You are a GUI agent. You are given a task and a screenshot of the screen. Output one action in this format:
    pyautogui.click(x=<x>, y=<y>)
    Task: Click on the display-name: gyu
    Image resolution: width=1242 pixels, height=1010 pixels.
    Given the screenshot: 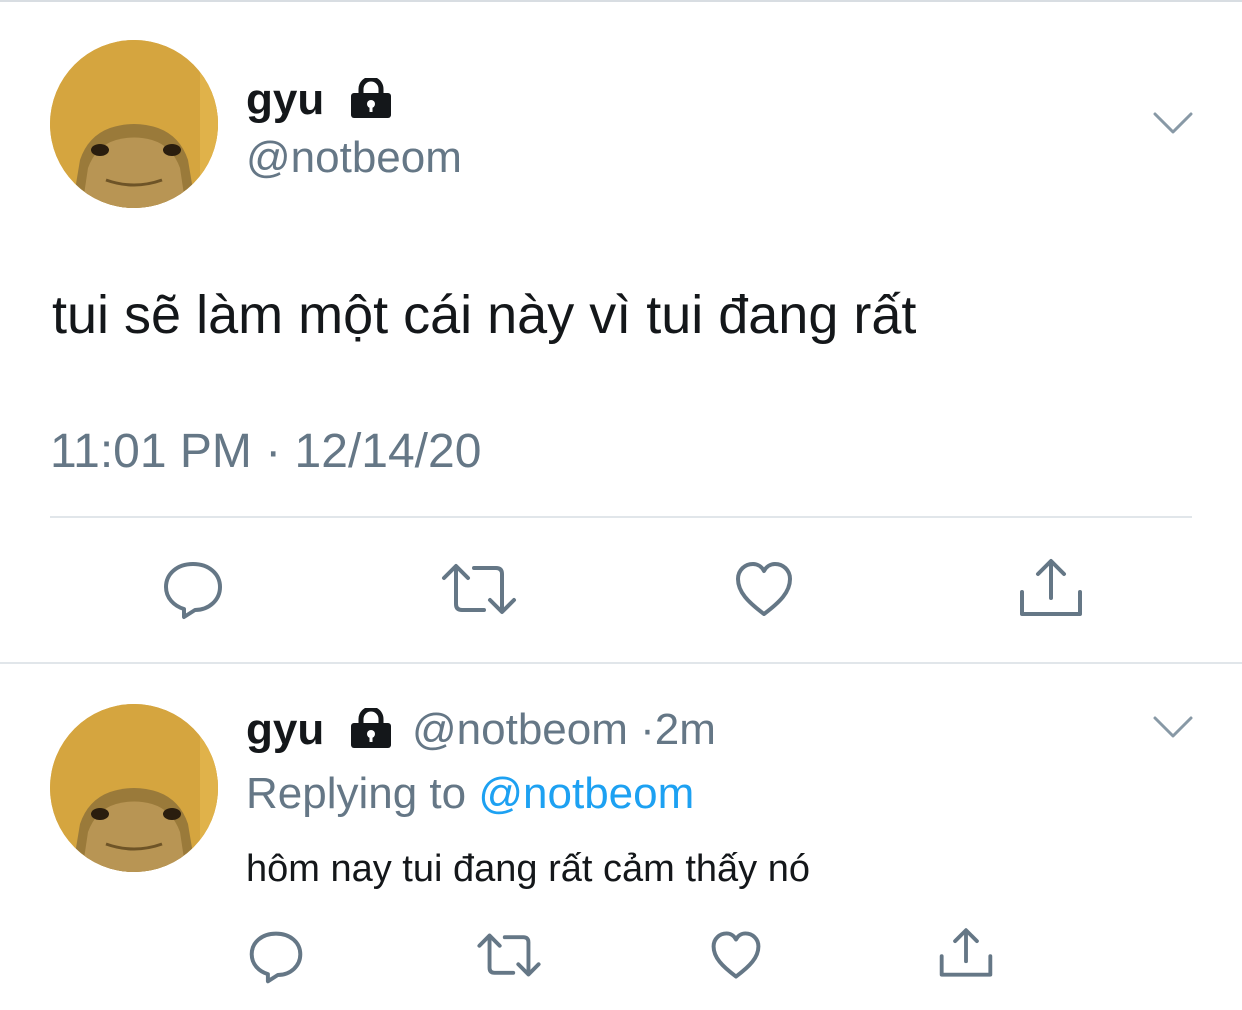 What is the action you would take?
    pyautogui.click(x=285, y=100)
    